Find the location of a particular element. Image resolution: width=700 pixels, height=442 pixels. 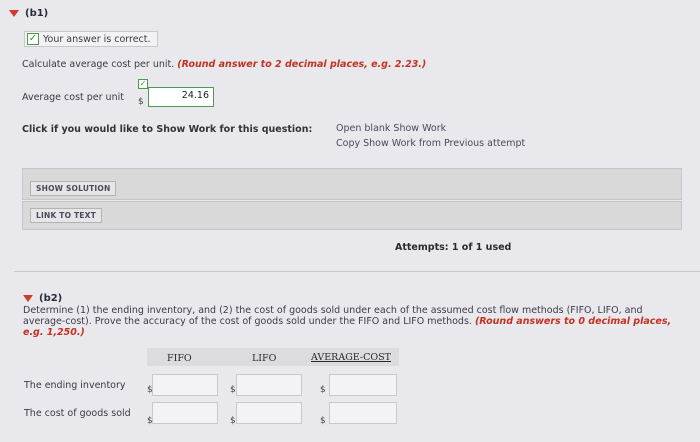

column-header-fifo: FIFO is located at coordinates (179, 358).